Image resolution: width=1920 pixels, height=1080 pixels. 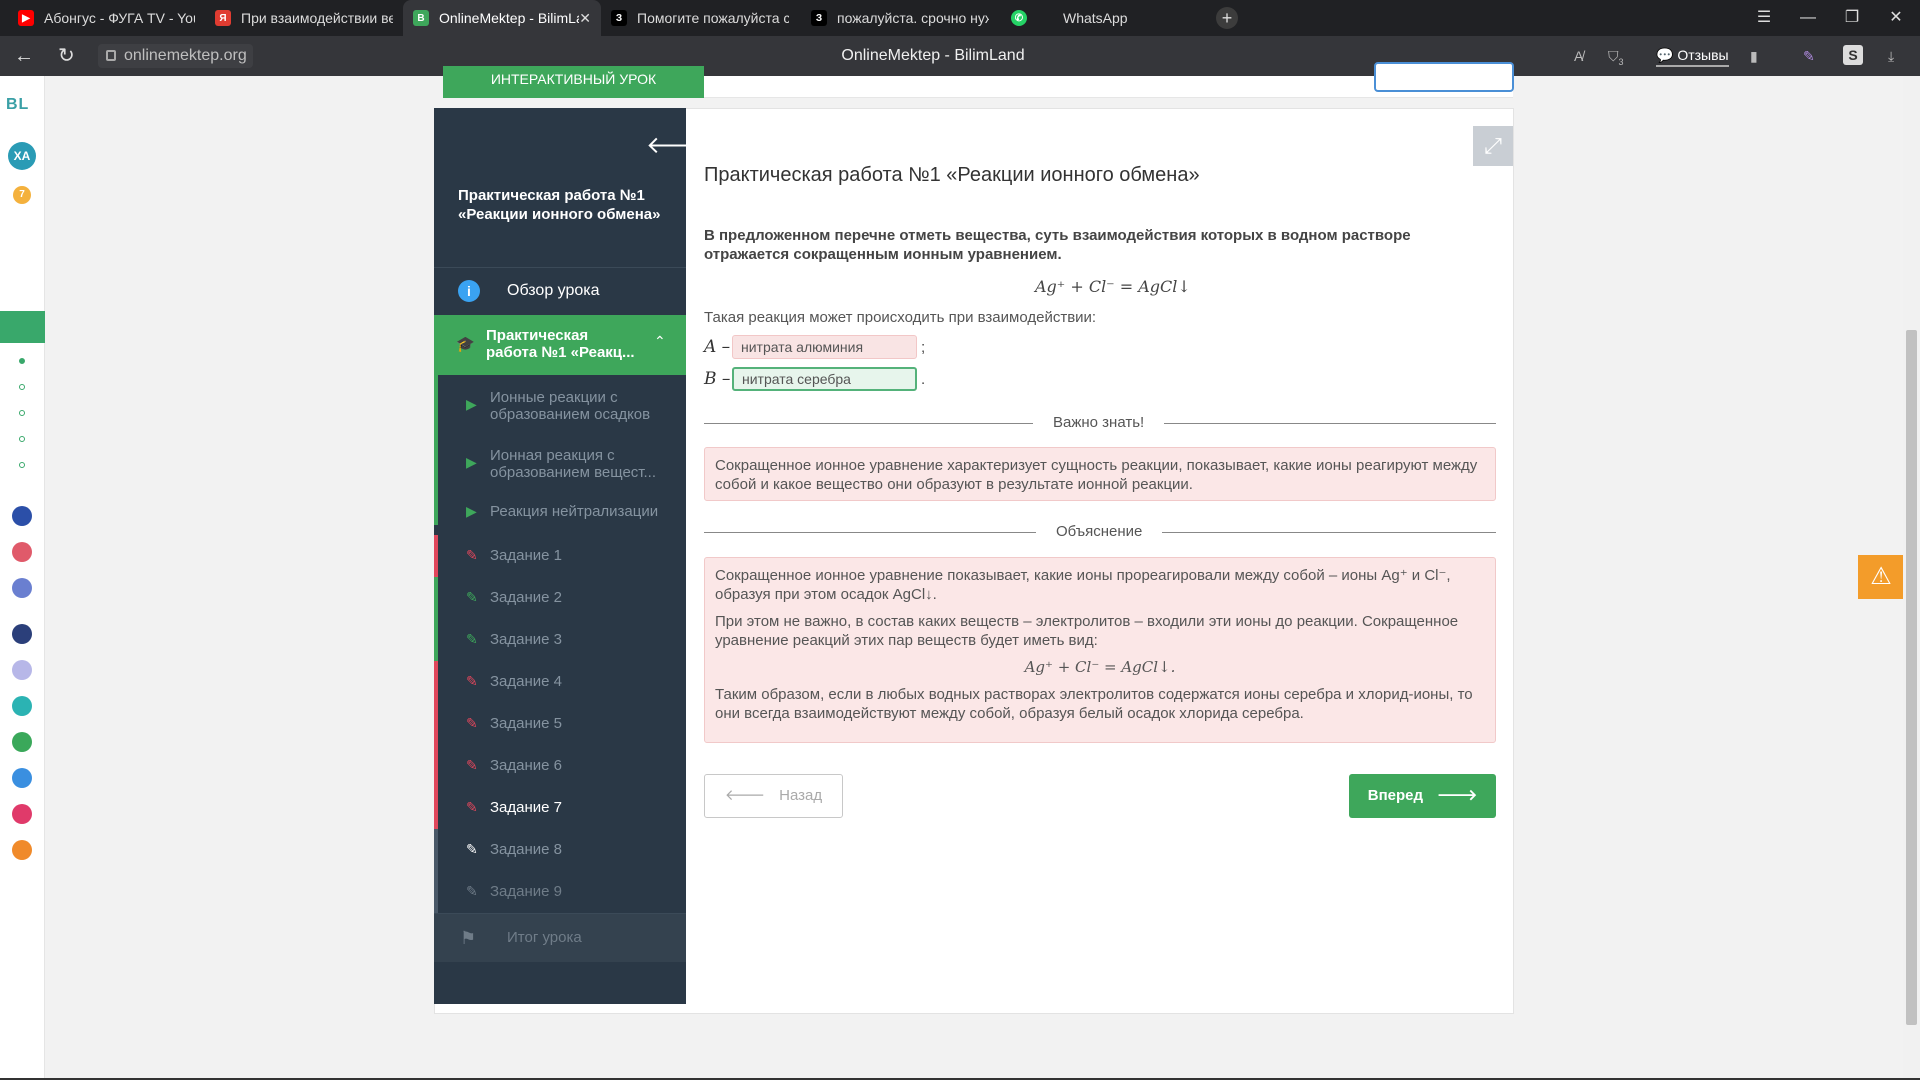 What do you see at coordinates (717, 379) in the screenshot?
I see `answer-b-label: B –` at bounding box center [717, 379].